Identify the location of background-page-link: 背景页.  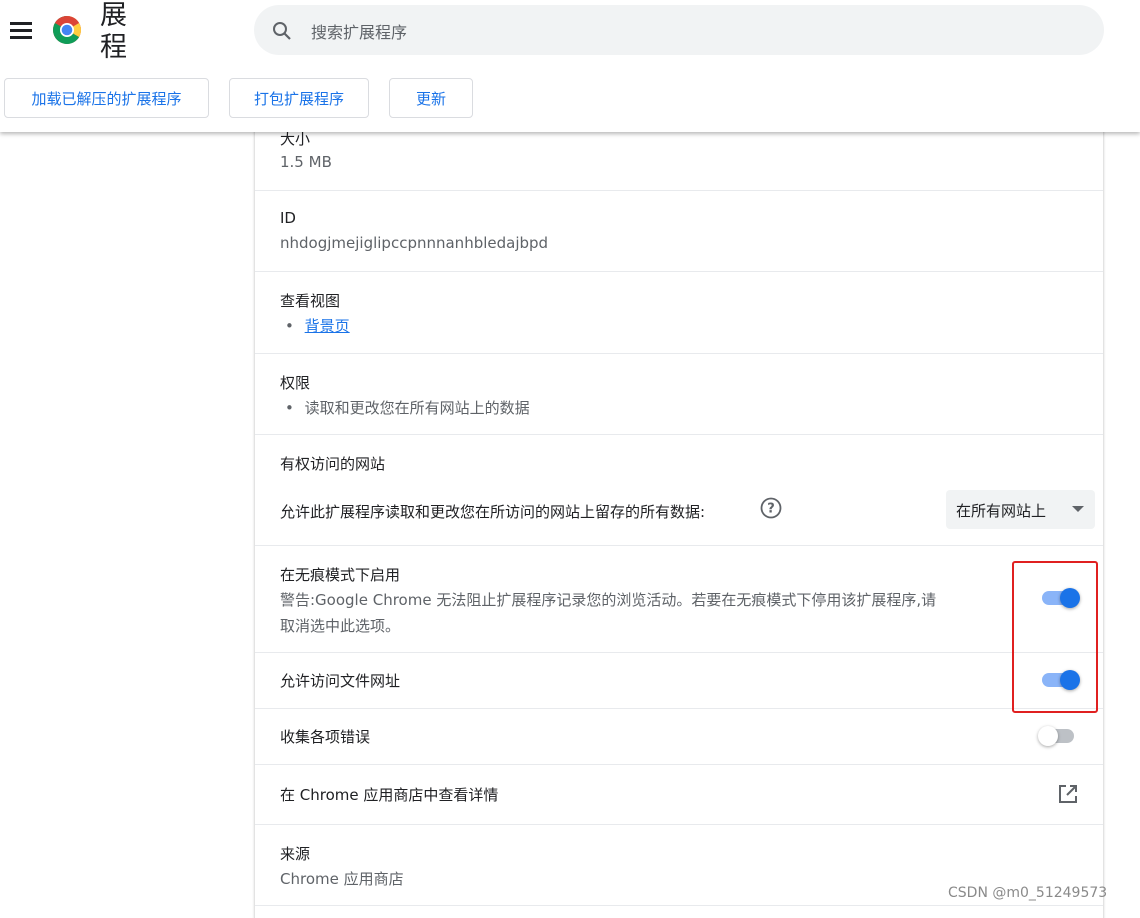
(327, 326).